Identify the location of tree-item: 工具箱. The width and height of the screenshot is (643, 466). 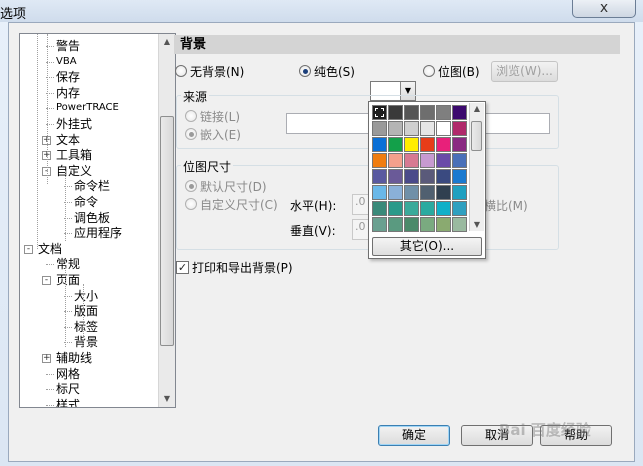
(74, 155).